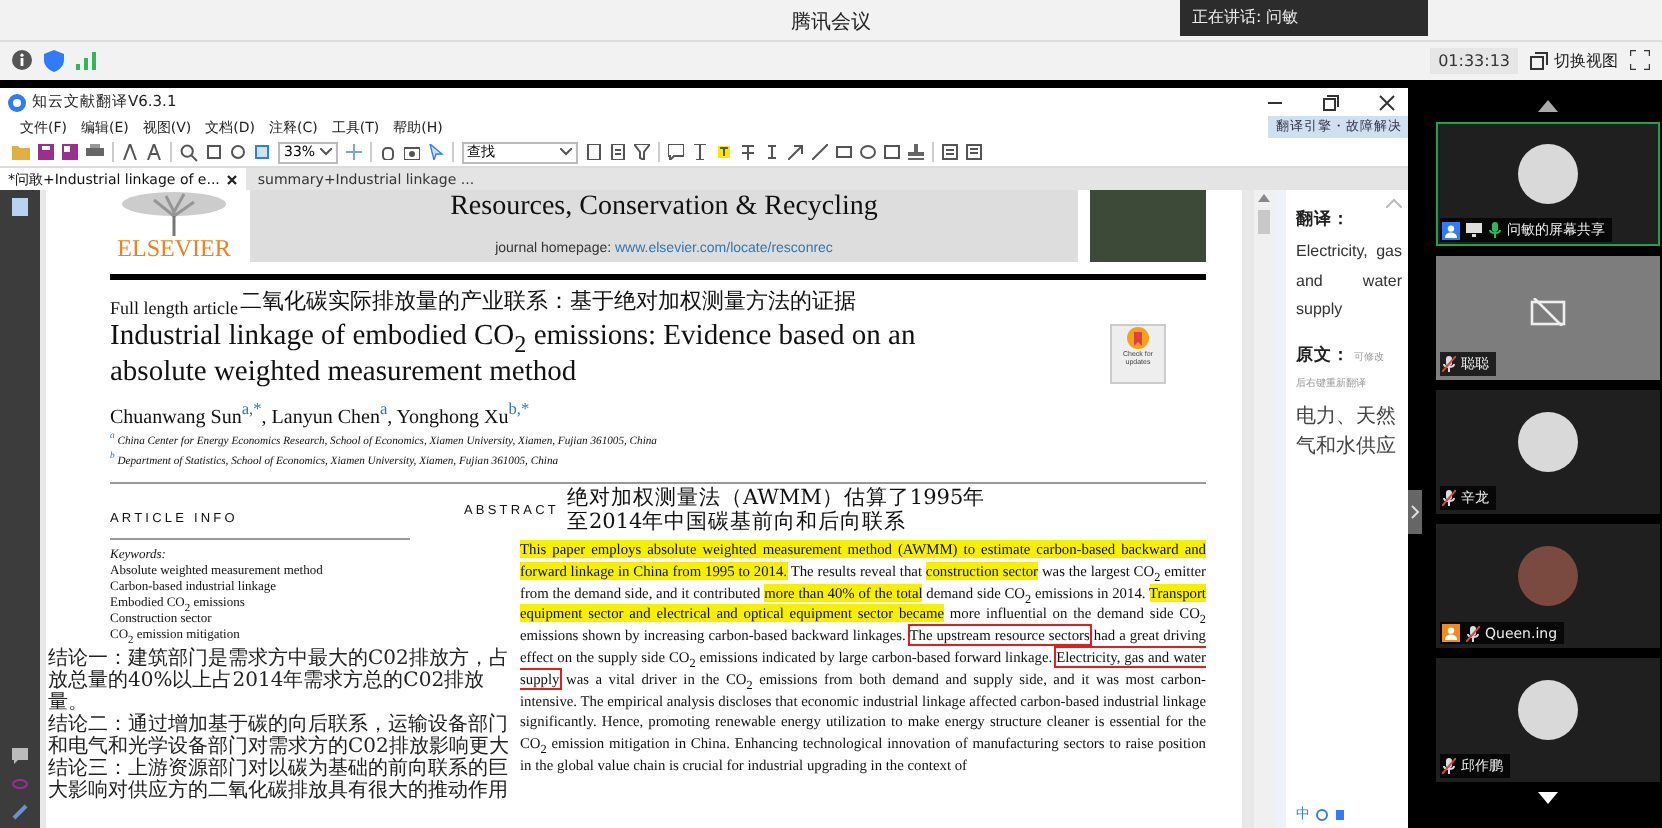 The height and width of the screenshot is (828, 1662). I want to click on translation-label: 翻译：, so click(1324, 220).